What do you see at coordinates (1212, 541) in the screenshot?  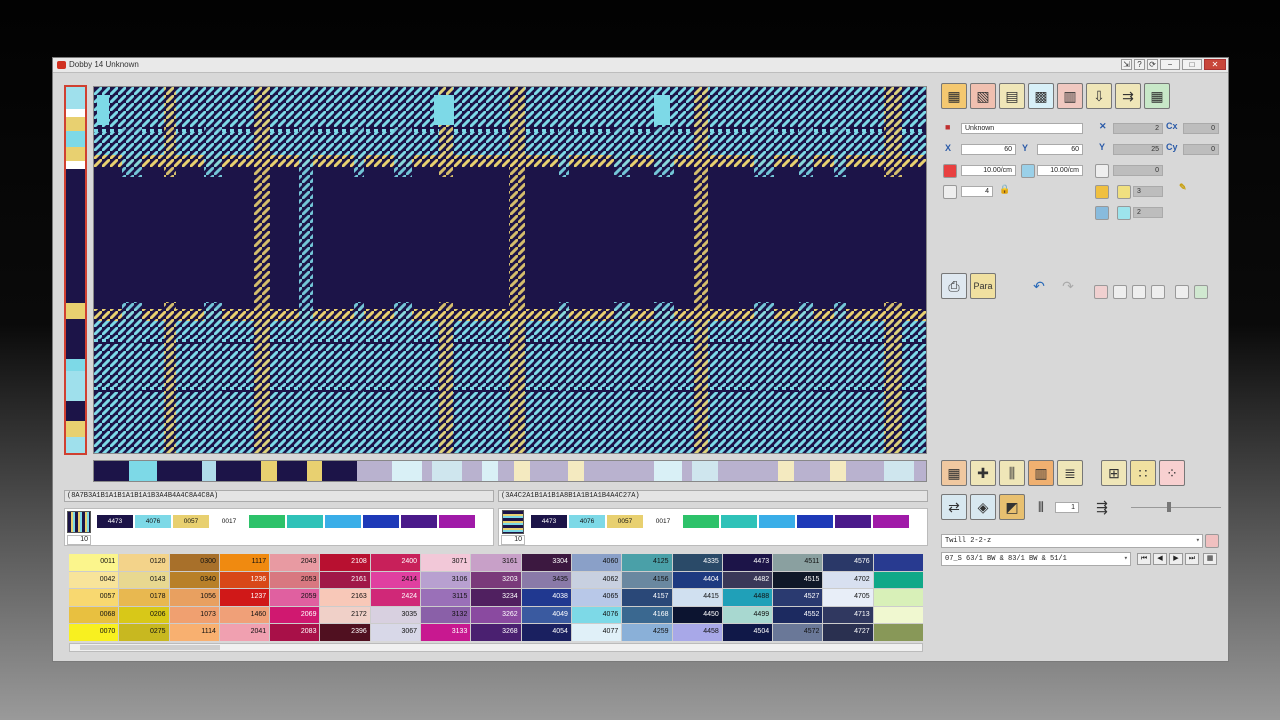 I see `weave-grid-icon` at bounding box center [1212, 541].